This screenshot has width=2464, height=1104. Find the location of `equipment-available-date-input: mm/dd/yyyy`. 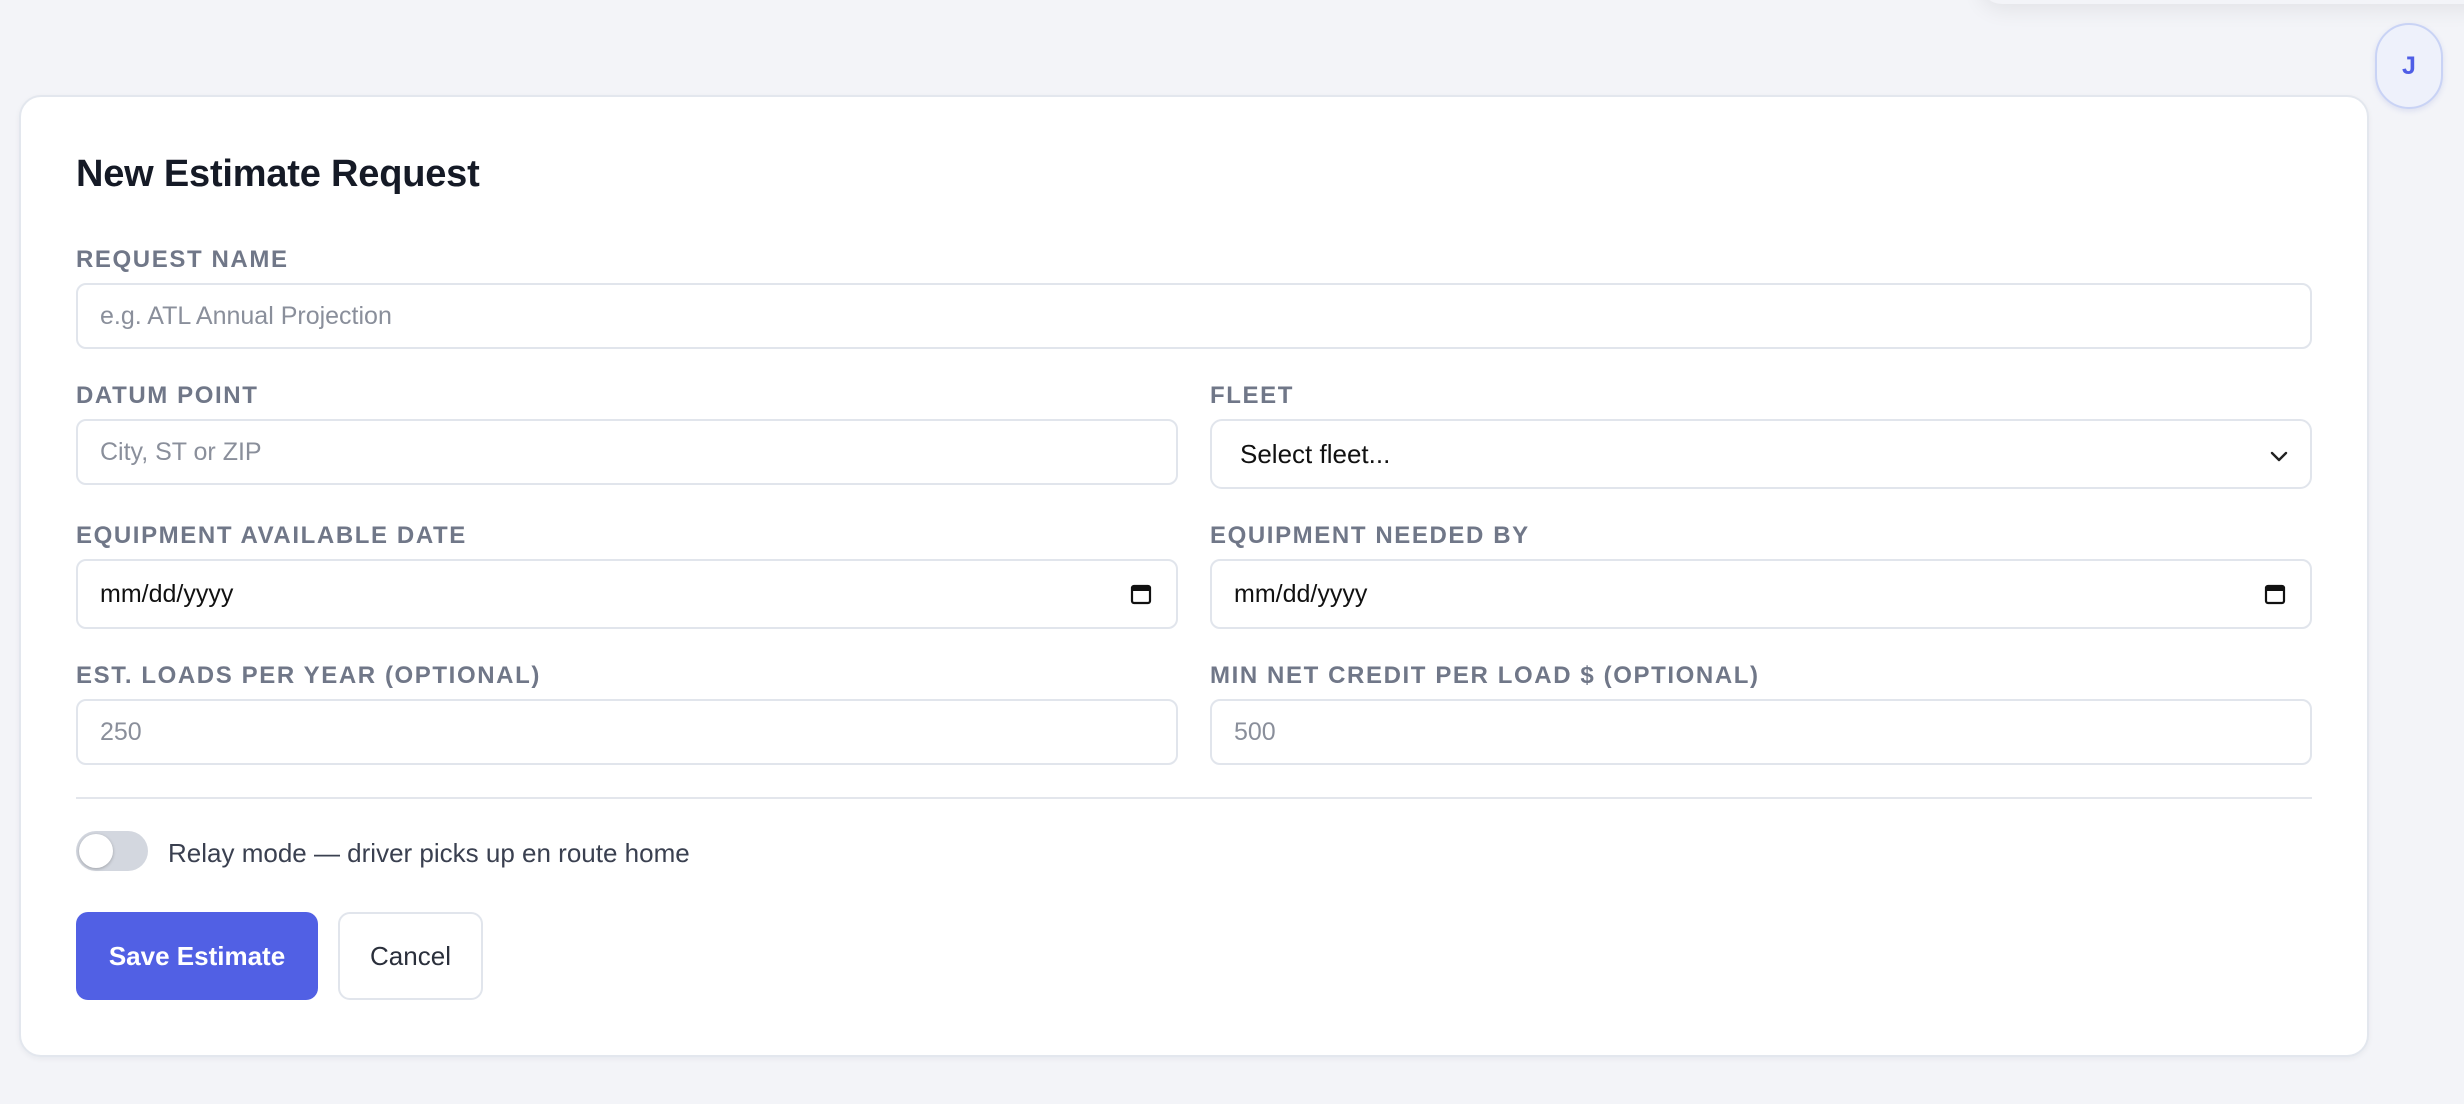

equipment-available-date-input: mm/dd/yyyy is located at coordinates (627, 594).